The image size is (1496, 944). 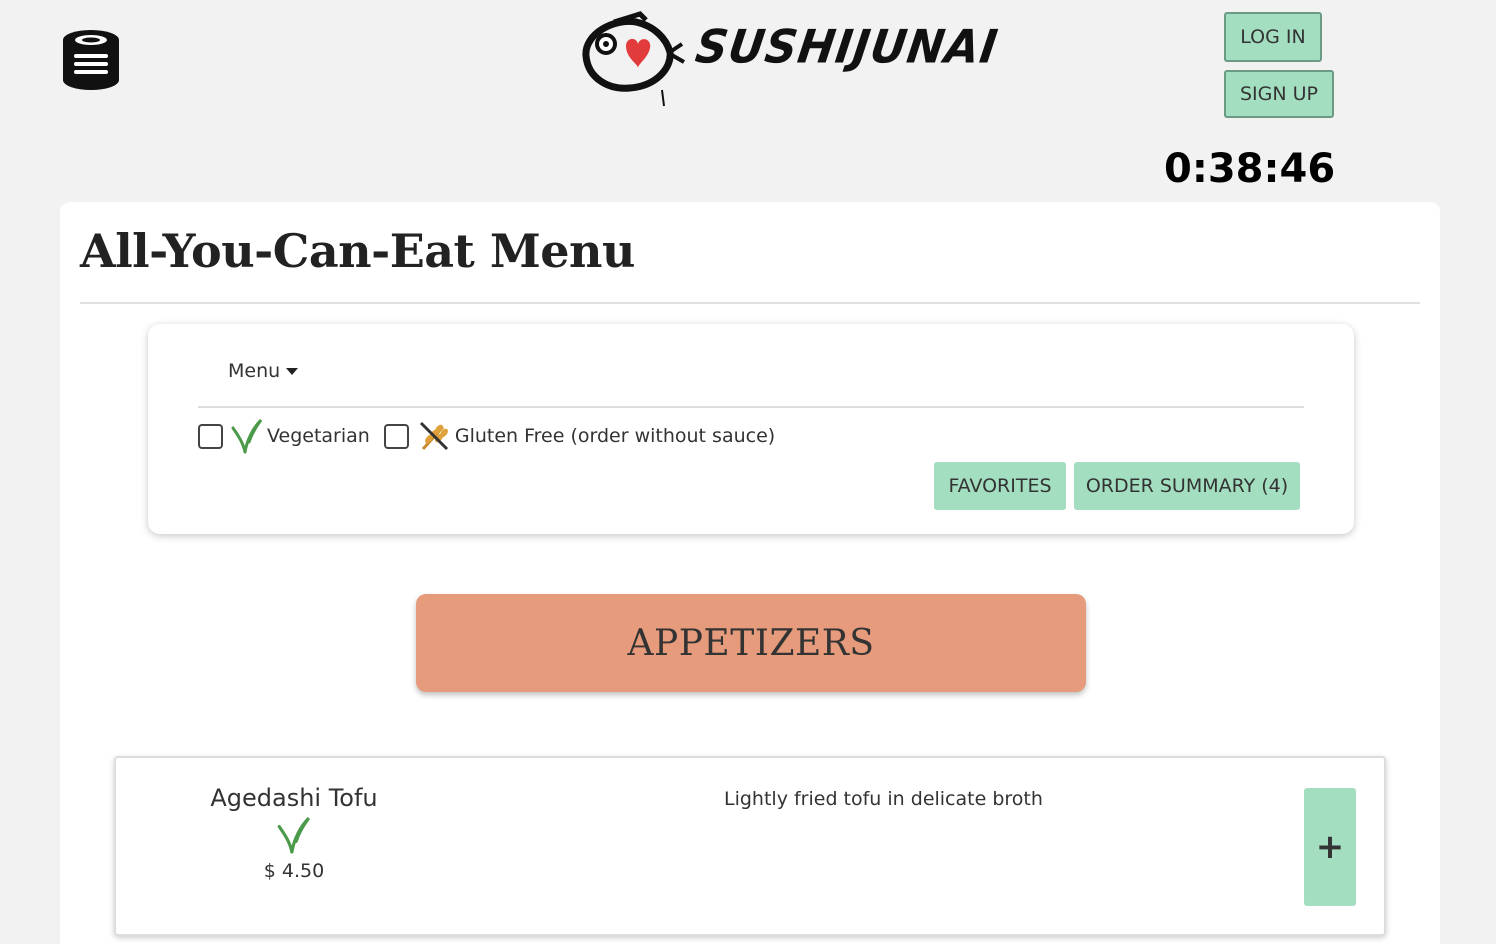 What do you see at coordinates (357, 251) in the screenshot?
I see `page-title: All-You-Can-Eat Menu` at bounding box center [357, 251].